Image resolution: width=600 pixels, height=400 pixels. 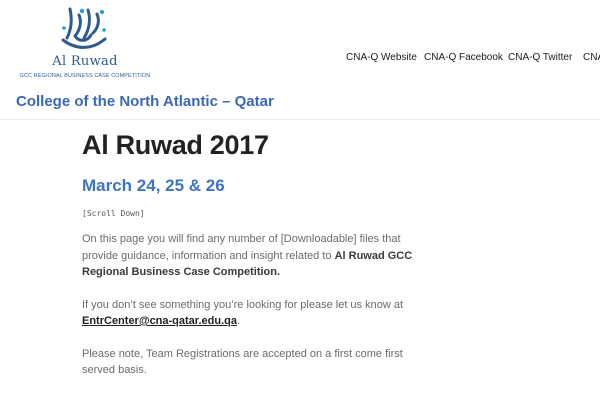 I want to click on contact-end: ., so click(x=238, y=321).